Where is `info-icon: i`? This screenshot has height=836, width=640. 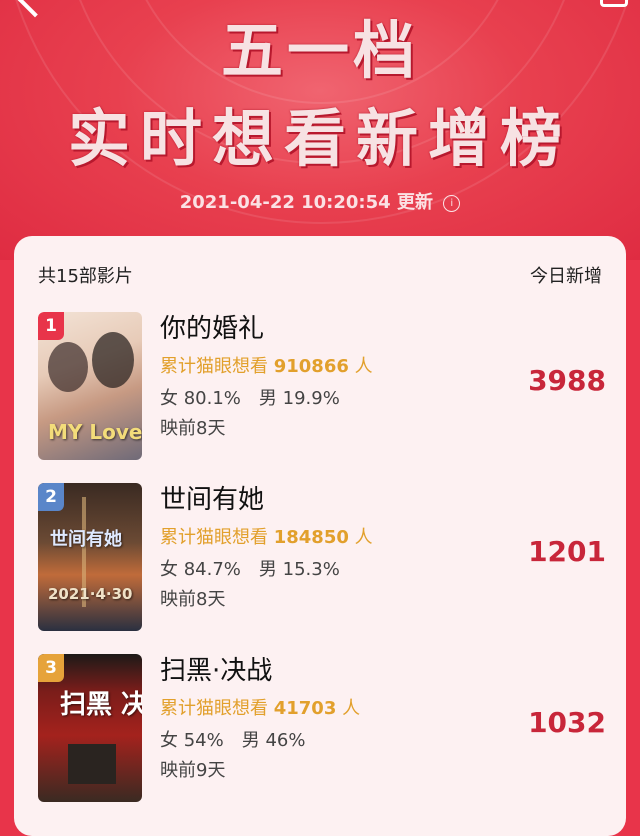 info-icon: i is located at coordinates (452, 203).